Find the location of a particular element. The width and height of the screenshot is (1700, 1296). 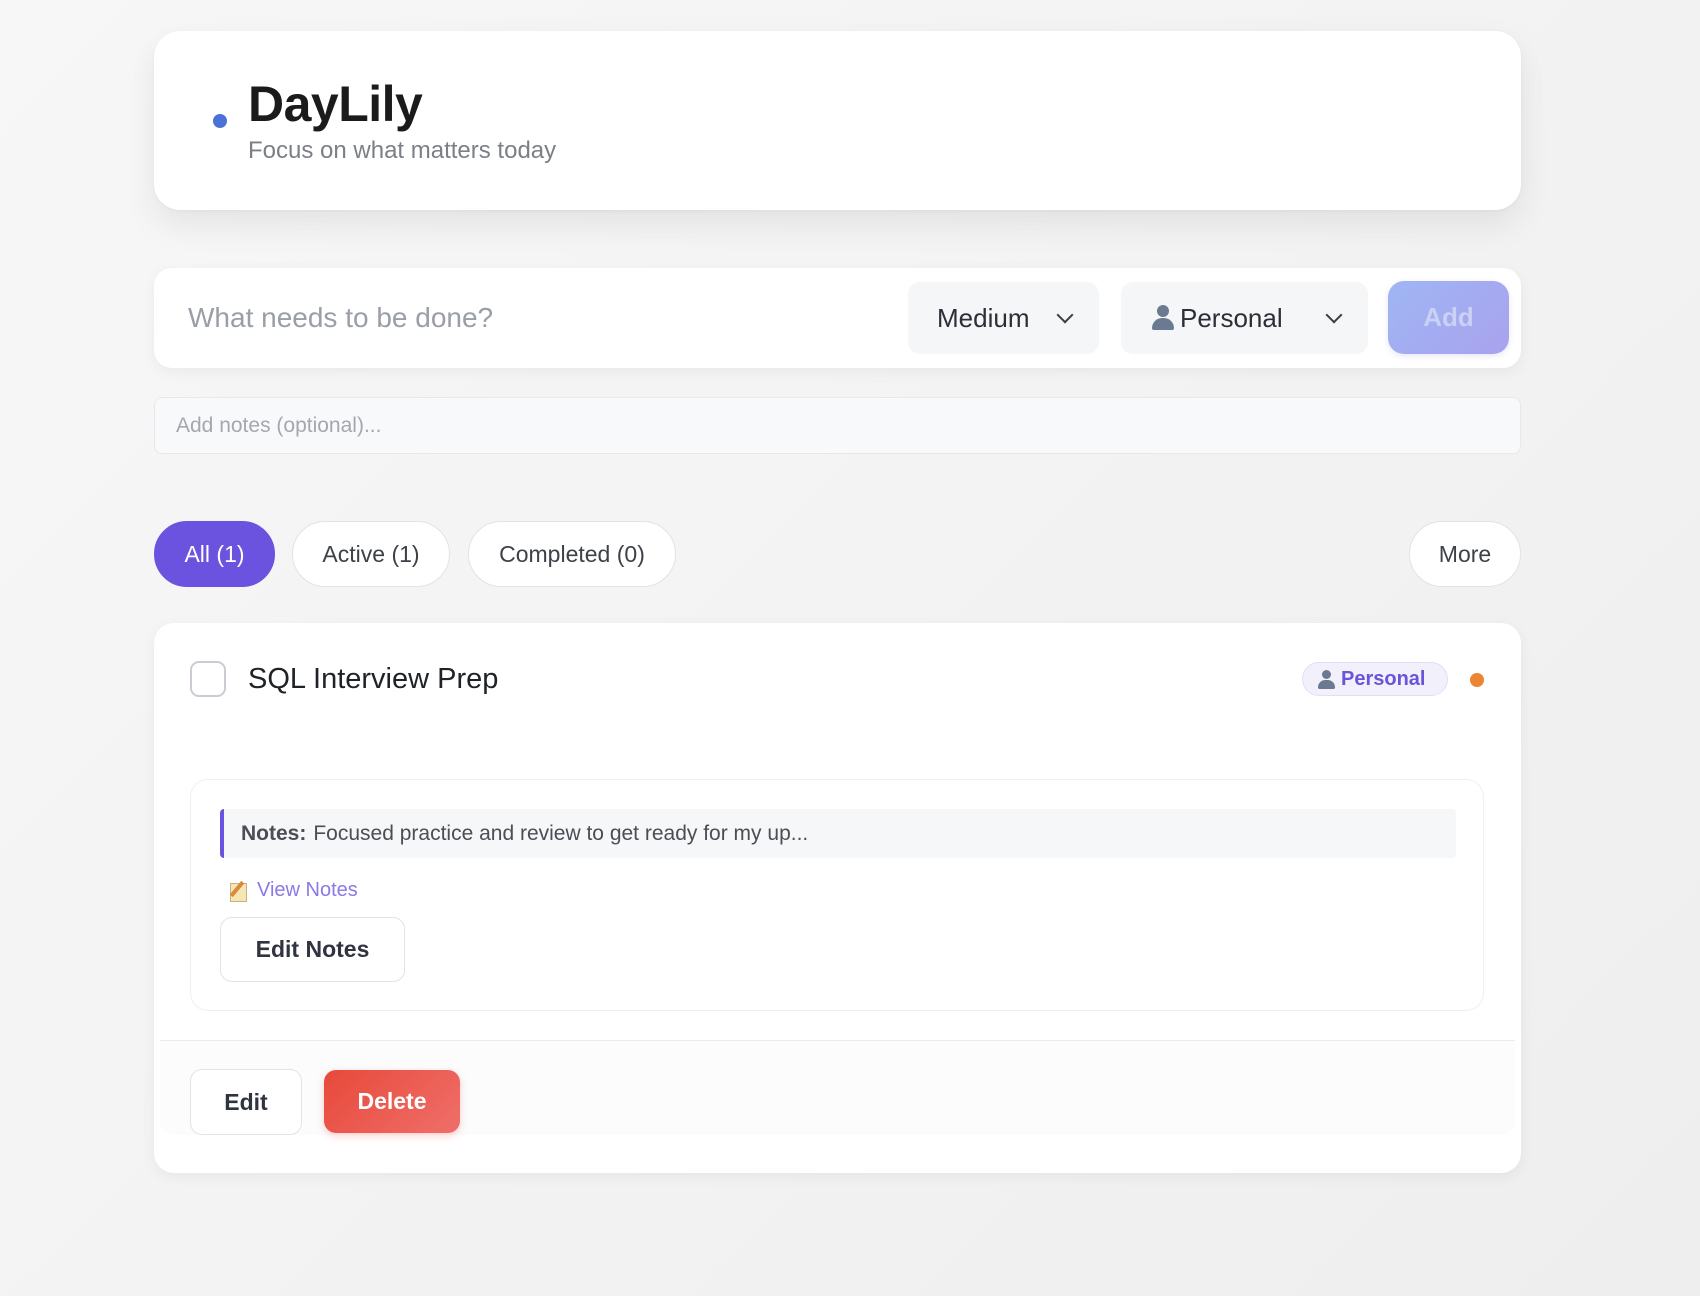

filter-all-tab: All (1) is located at coordinates (214, 554).